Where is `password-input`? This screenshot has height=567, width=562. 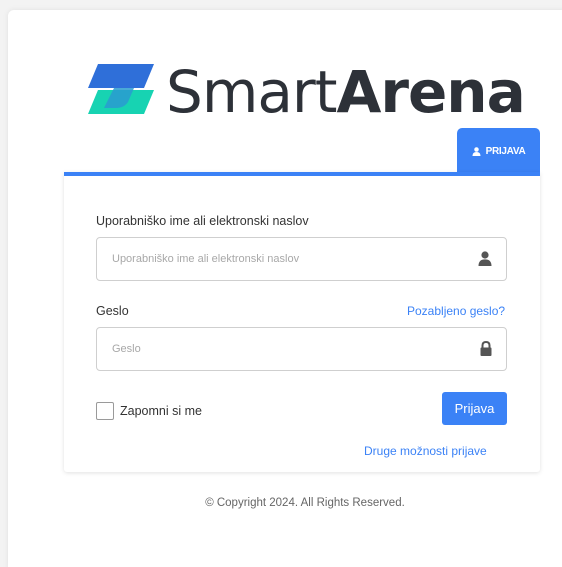 password-input is located at coordinates (277, 349).